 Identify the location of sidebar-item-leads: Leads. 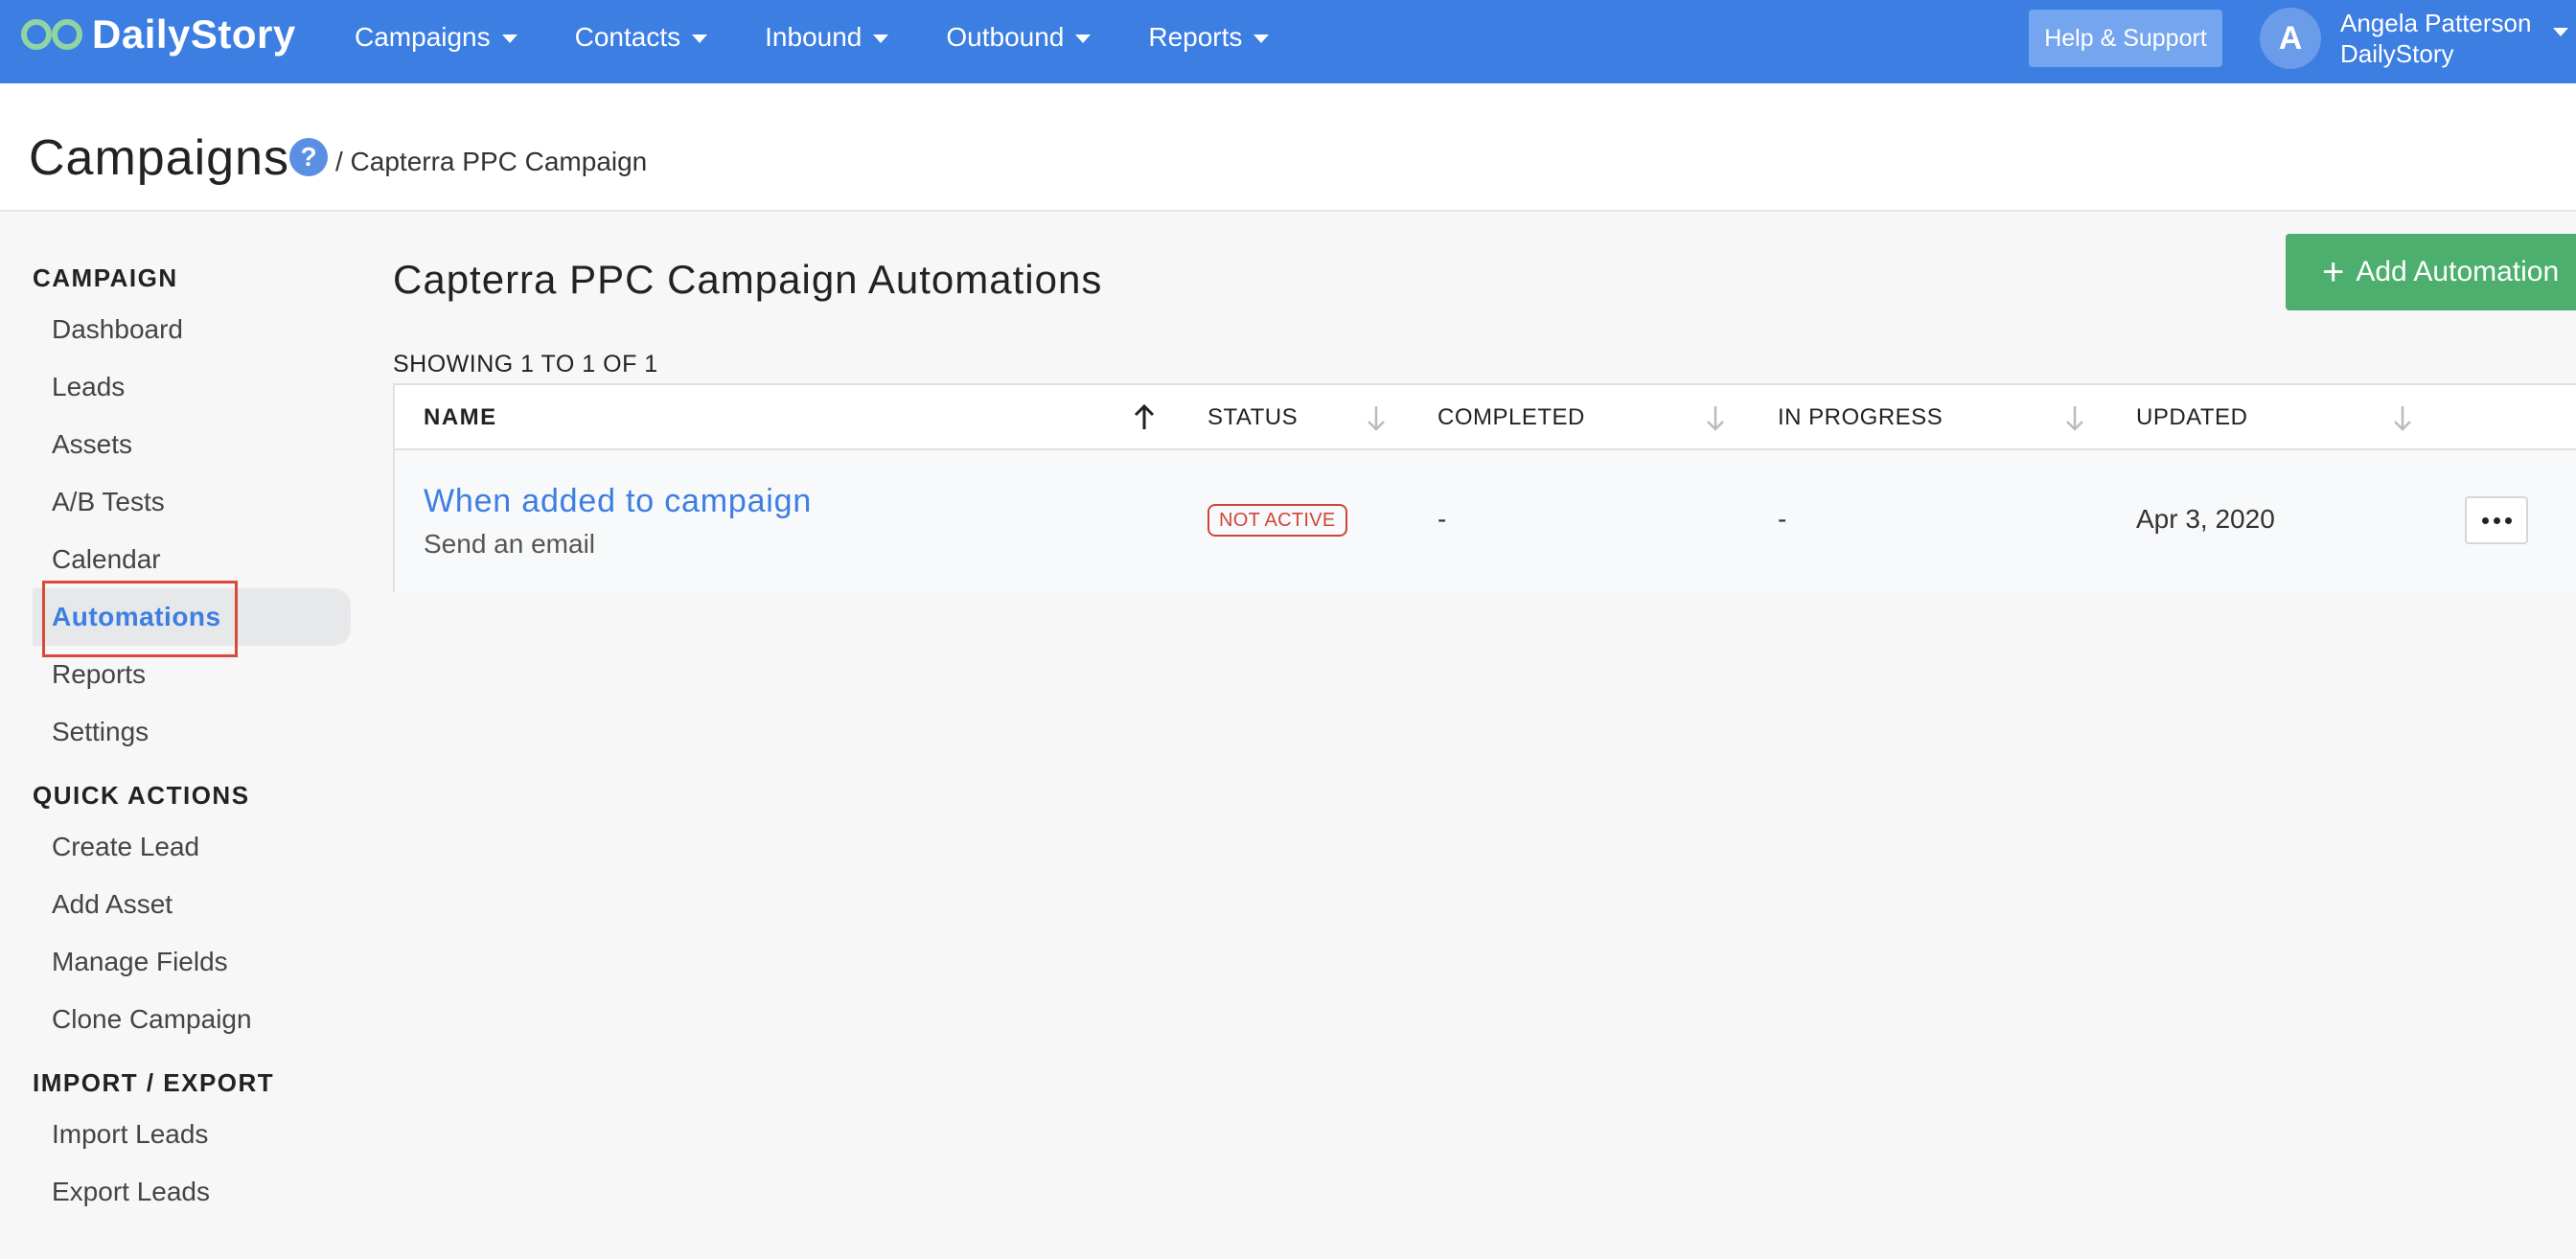
(88, 387).